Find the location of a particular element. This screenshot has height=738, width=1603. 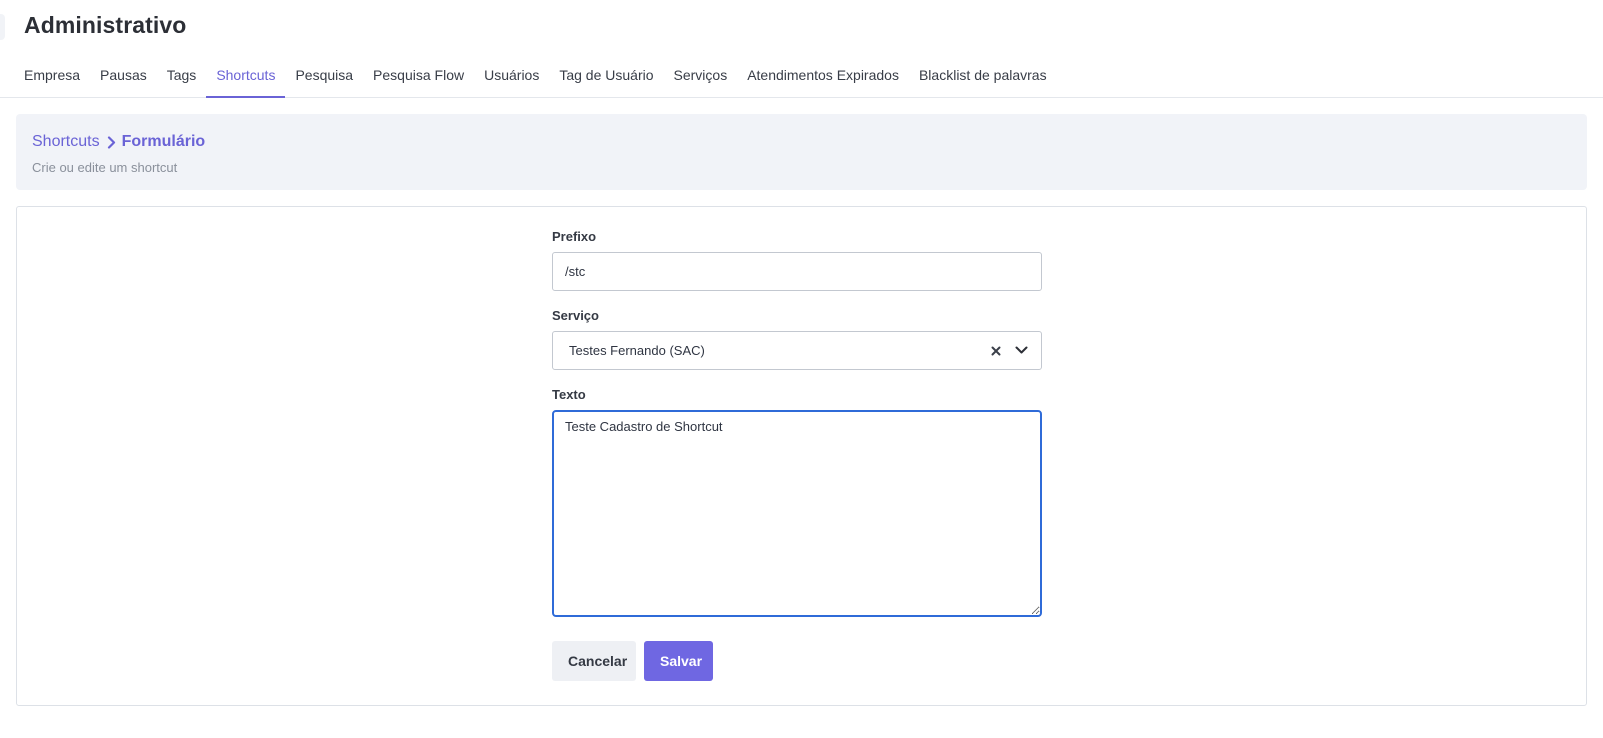

tab-blacklist-de-palavras: Blacklist de palavras is located at coordinates (983, 75).